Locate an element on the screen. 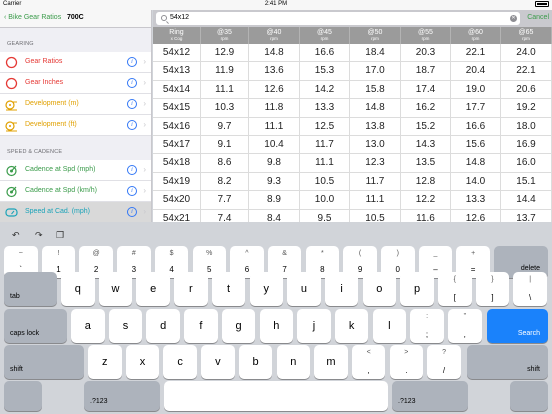 This screenshot has height=414, width=552. key-t: t is located at coordinates (228, 289).